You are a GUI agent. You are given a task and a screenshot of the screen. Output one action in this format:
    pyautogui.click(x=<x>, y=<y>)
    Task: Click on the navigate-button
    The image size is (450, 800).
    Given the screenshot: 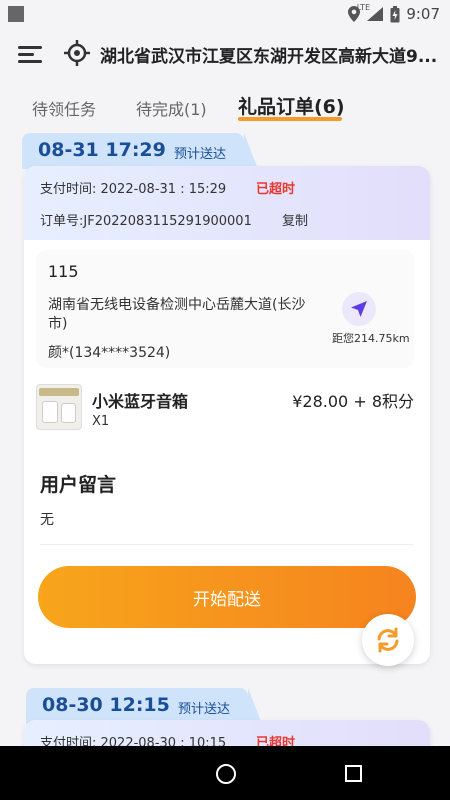 What is the action you would take?
    pyautogui.click(x=359, y=309)
    